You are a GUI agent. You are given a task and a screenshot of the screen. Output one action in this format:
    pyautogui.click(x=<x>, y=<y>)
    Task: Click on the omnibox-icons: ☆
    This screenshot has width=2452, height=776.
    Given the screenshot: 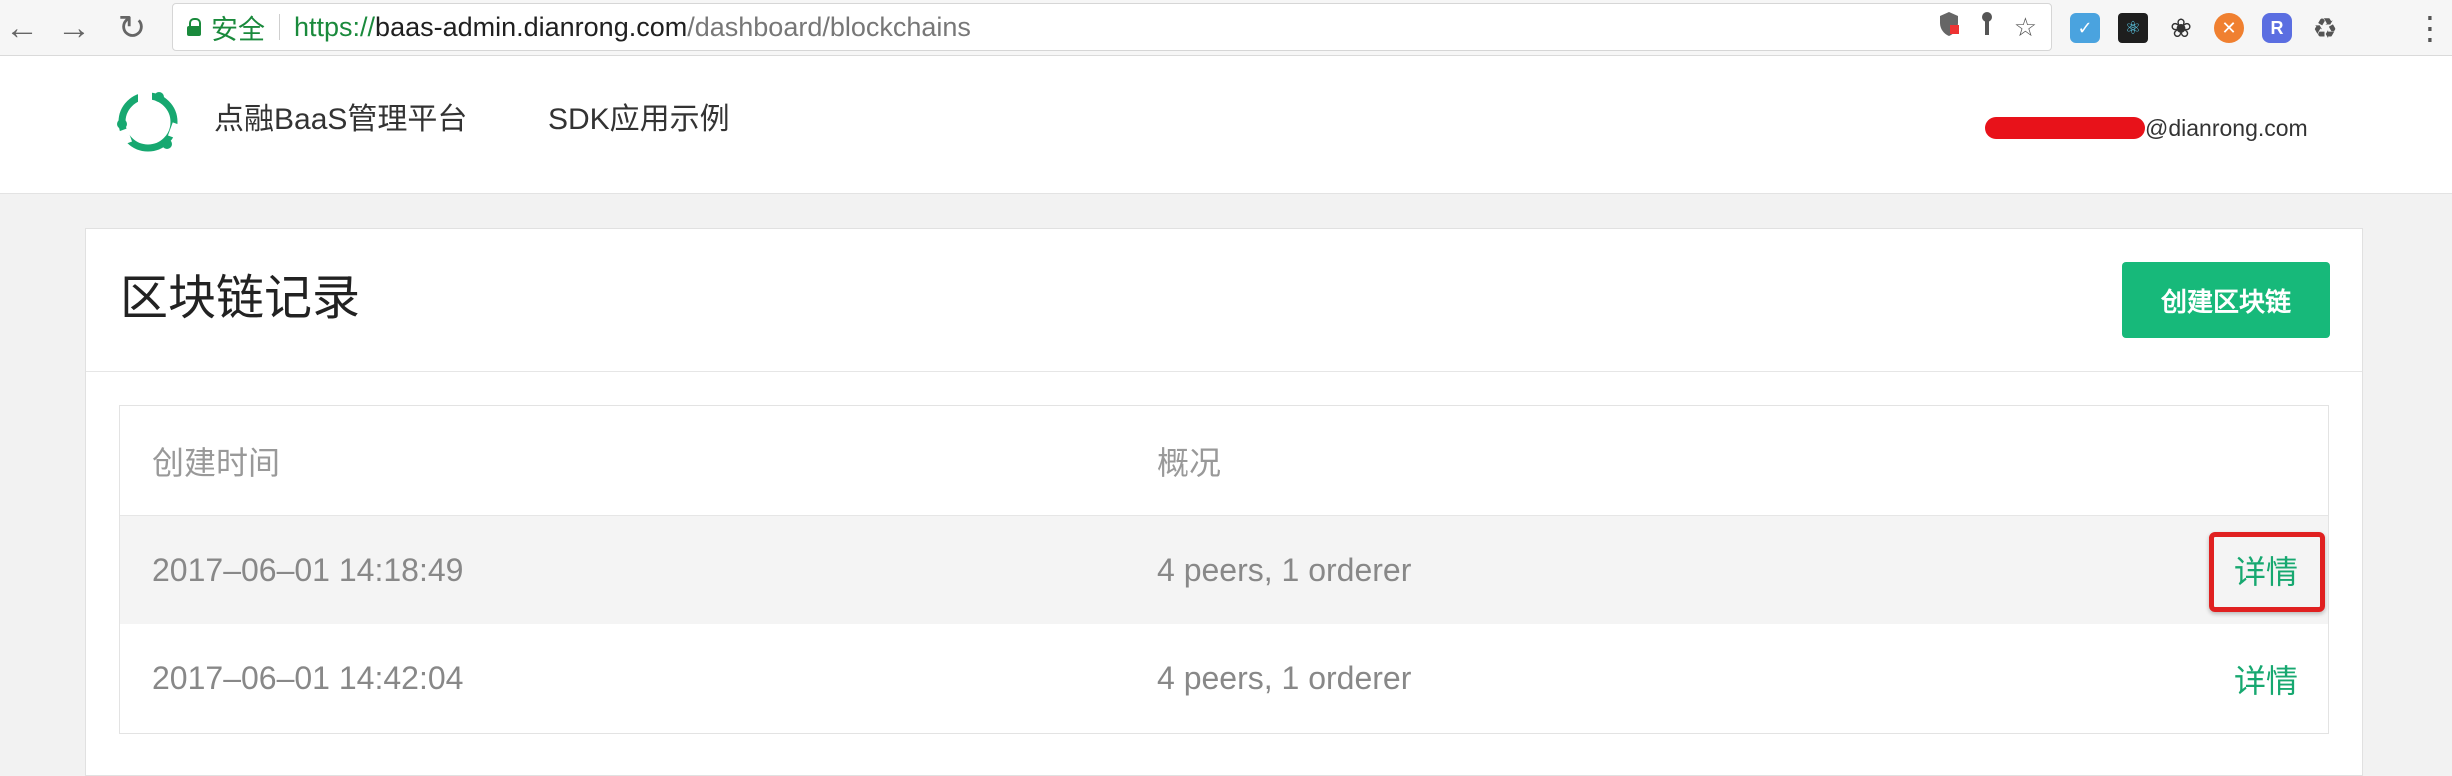 What is the action you would take?
    pyautogui.click(x=1987, y=27)
    